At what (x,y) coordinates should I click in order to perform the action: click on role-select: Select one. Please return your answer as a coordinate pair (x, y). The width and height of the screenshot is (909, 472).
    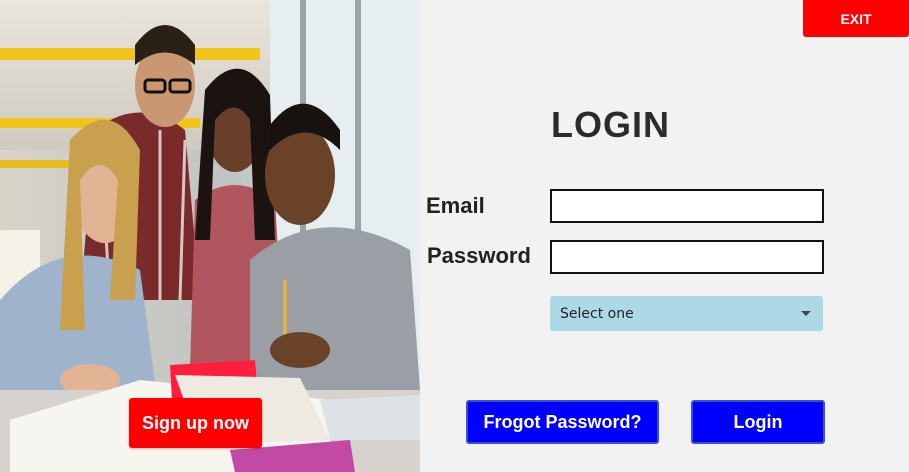
    Looking at the image, I should click on (686, 313).